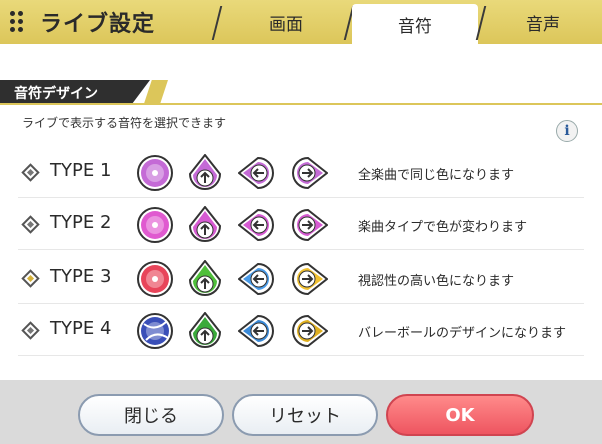  Describe the element at coordinates (305, 415) in the screenshot. I see `reset-button: リセット` at that location.